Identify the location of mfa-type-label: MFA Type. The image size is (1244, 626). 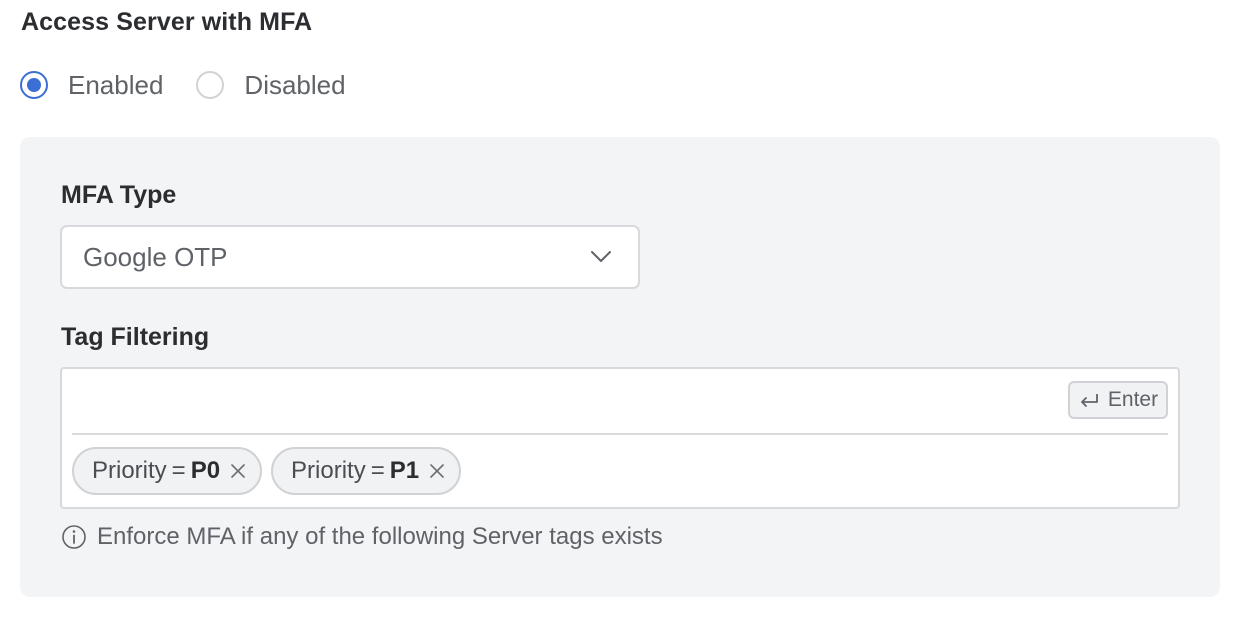
(119, 195).